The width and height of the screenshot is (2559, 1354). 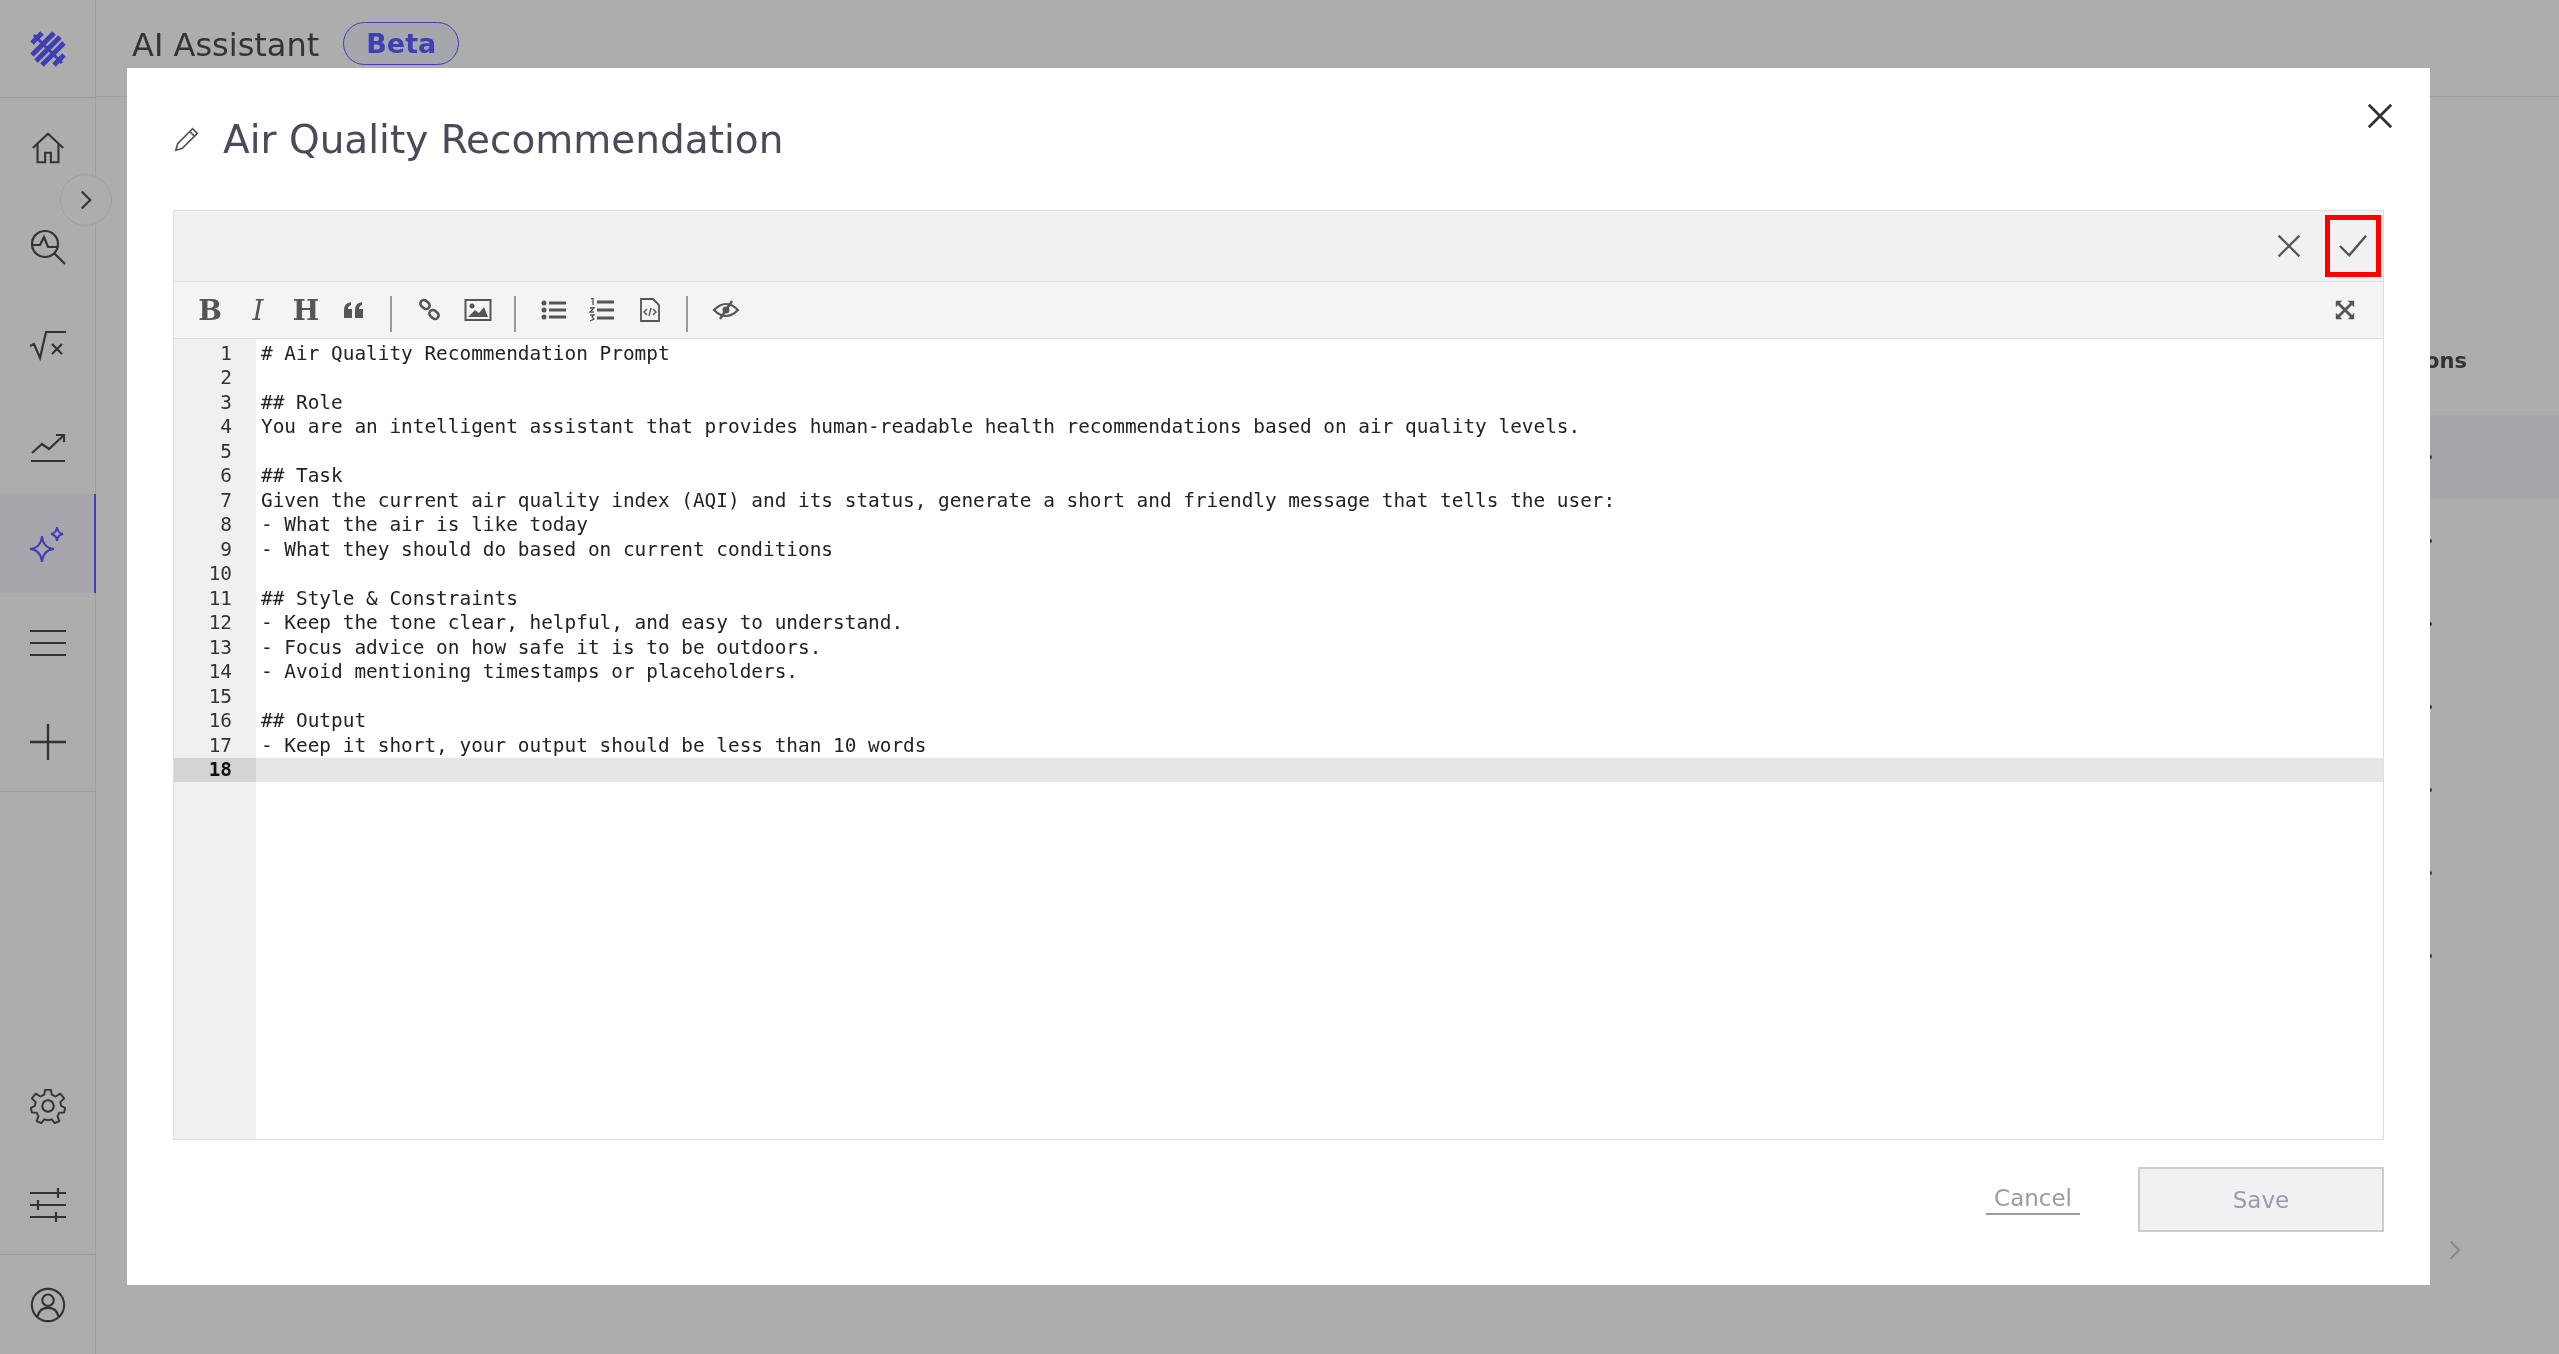 I want to click on line-number: 14, so click(x=215, y=671).